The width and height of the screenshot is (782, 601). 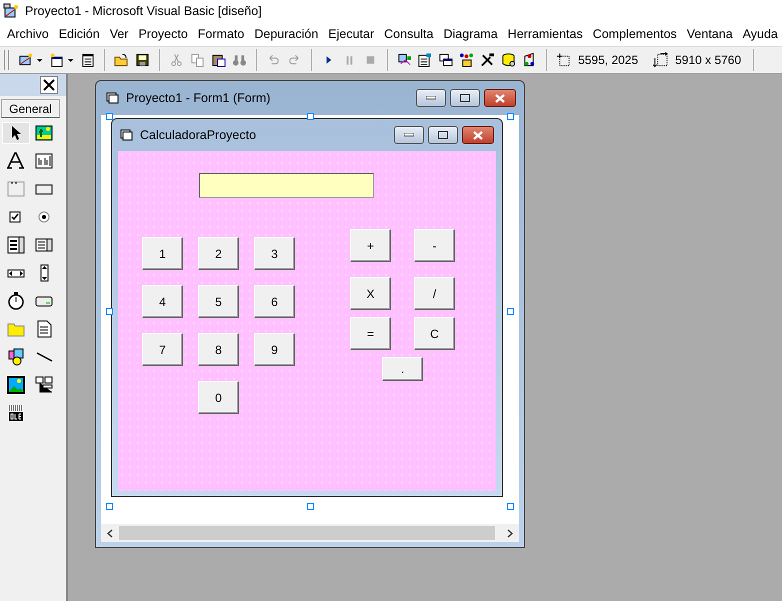 I want to click on calculator-button: 2, so click(x=218, y=253).